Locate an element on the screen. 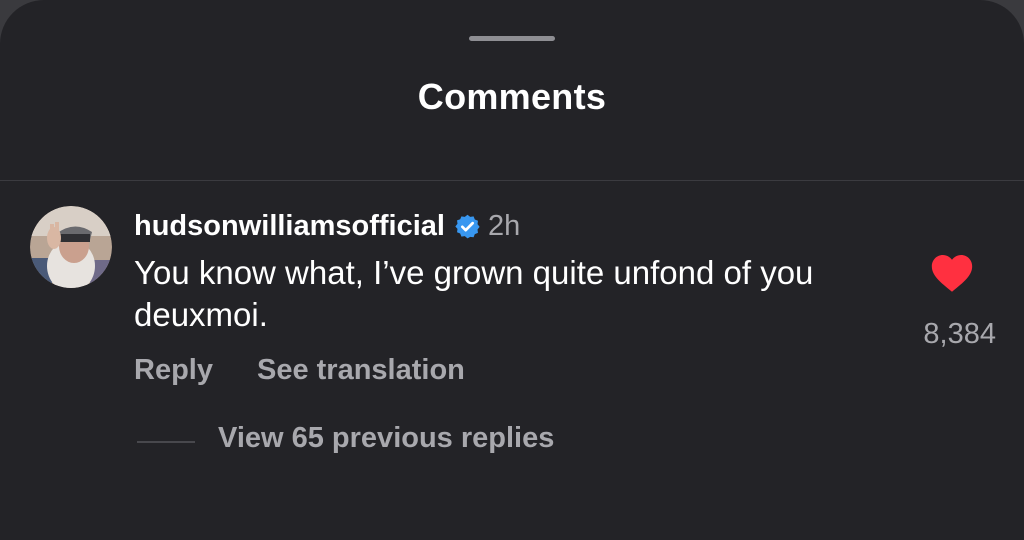 The image size is (1024, 540). sheet-title: Comments is located at coordinates (512, 96).